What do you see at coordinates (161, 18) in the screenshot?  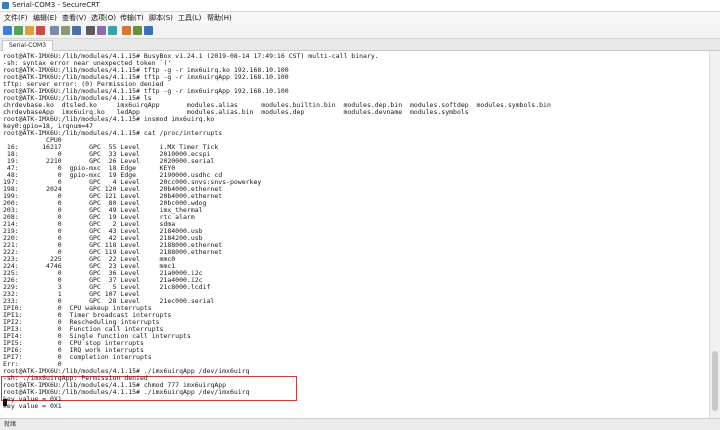 I see `menu-script: 脚本(S)` at bounding box center [161, 18].